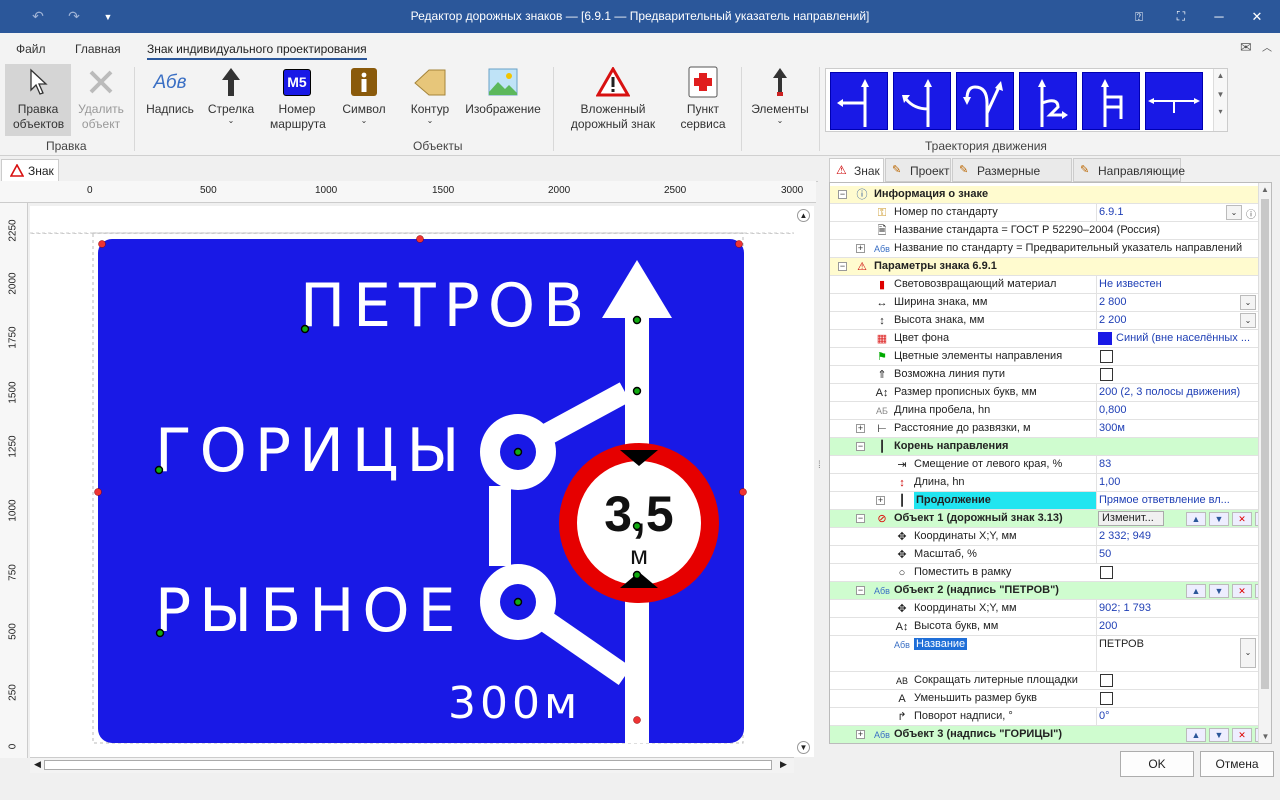 The height and width of the screenshot is (800, 1280). Describe the element at coordinates (1012, 175) in the screenshot. I see `tab-dimension-lines: ✎Размерные линии` at that location.